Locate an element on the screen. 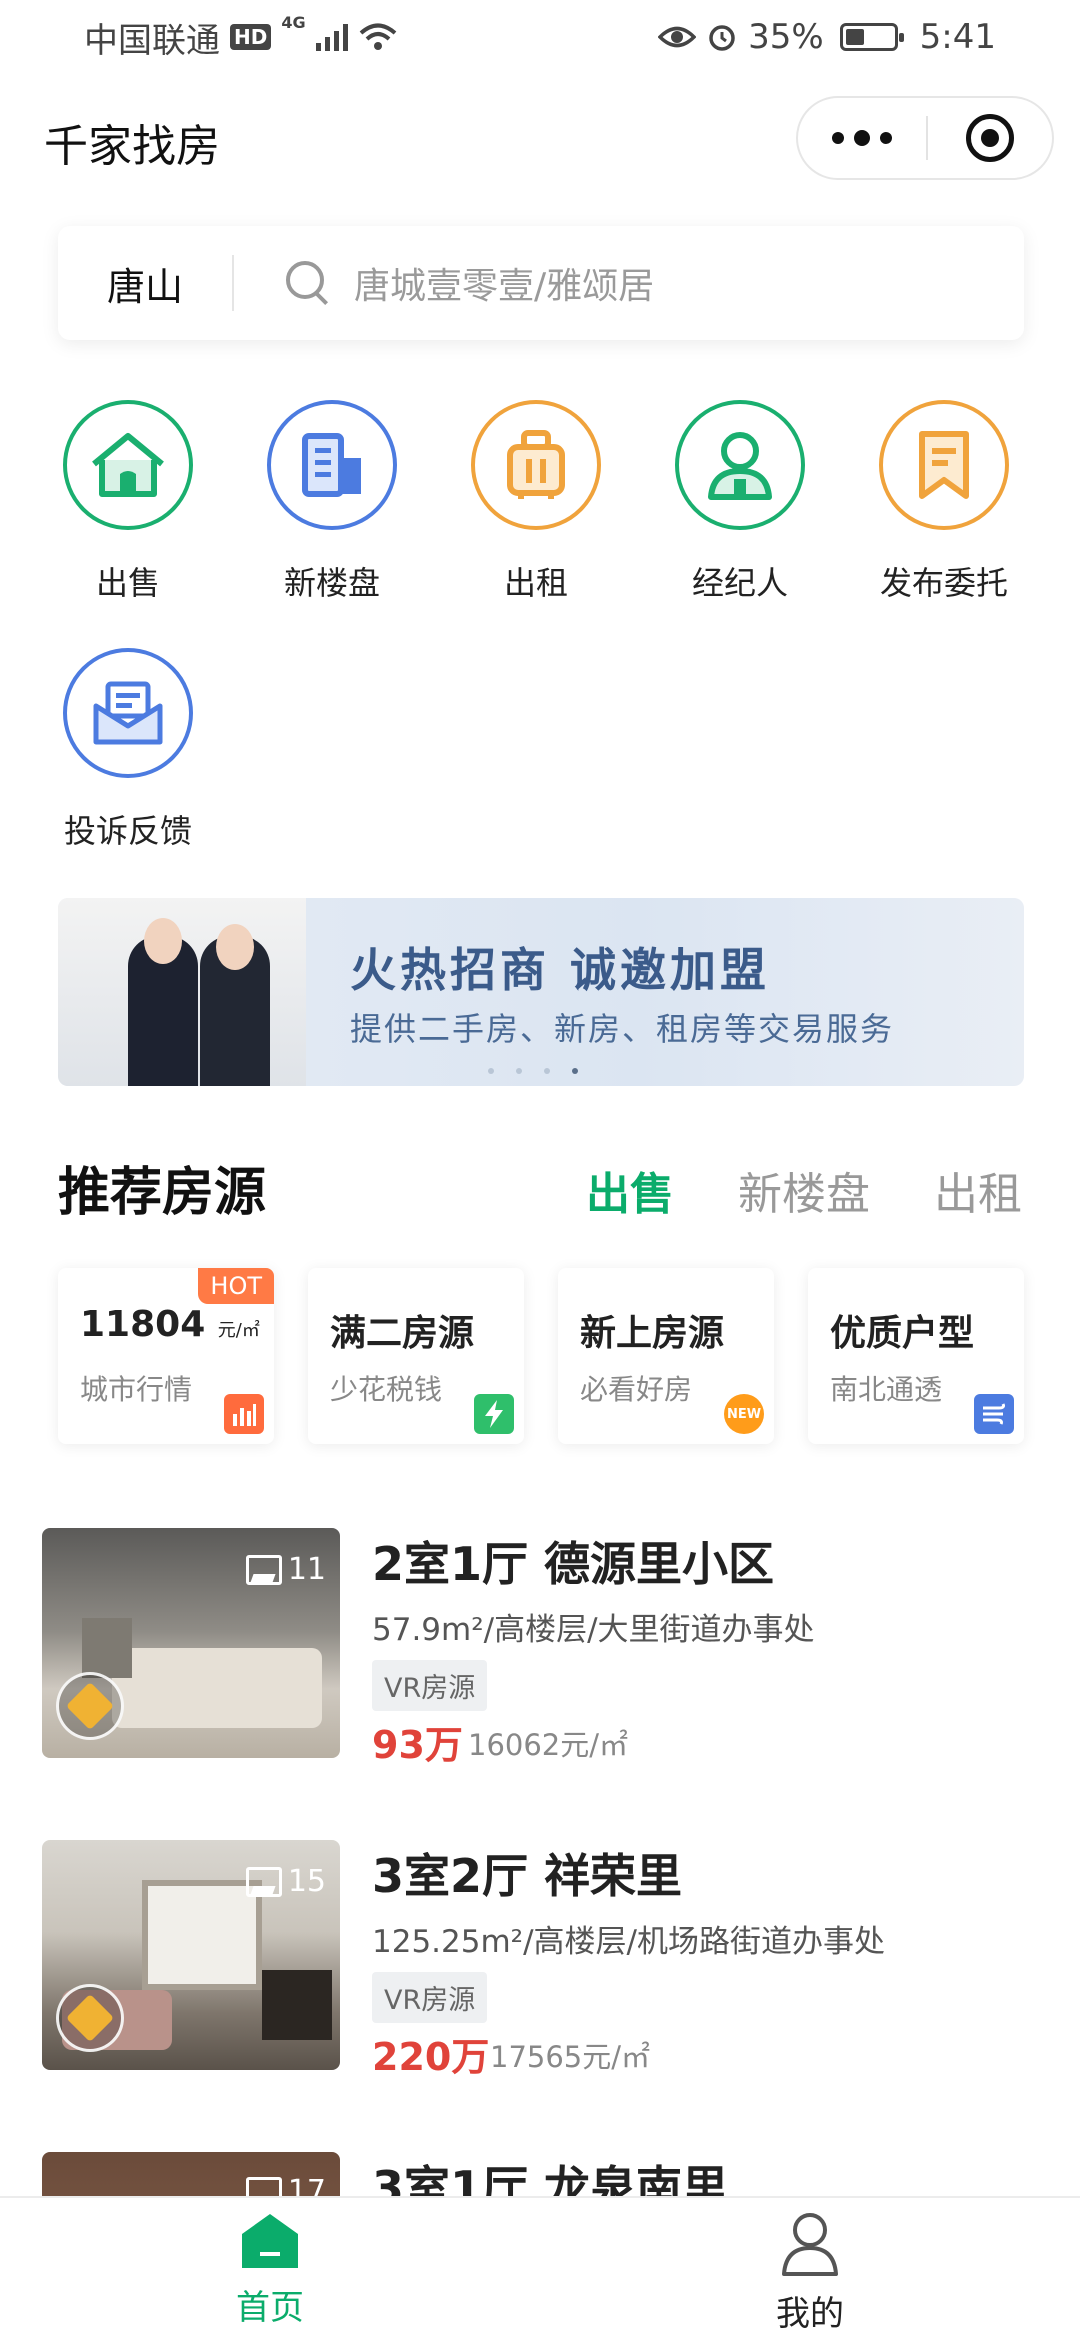 Image resolution: width=1080 pixels, height=2340 pixels. signal-icon is located at coordinates (331, 37).